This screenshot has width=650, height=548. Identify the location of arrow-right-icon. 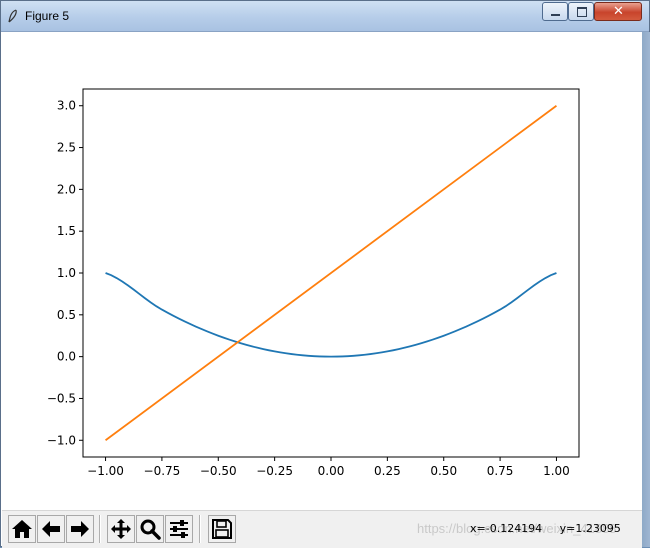
(80, 529).